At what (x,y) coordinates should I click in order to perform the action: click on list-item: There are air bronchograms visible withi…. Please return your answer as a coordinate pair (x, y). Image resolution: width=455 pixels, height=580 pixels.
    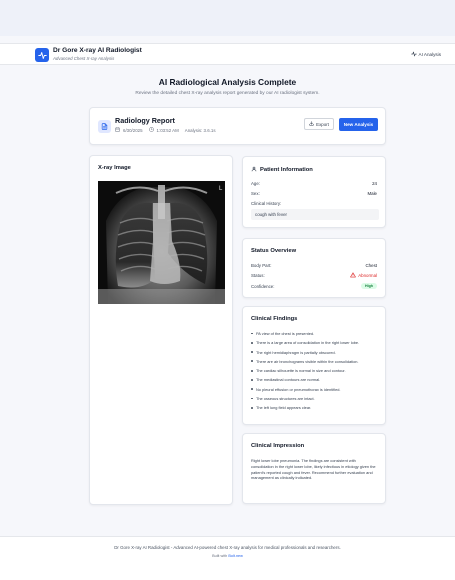
    Looking at the image, I should click on (316, 361).